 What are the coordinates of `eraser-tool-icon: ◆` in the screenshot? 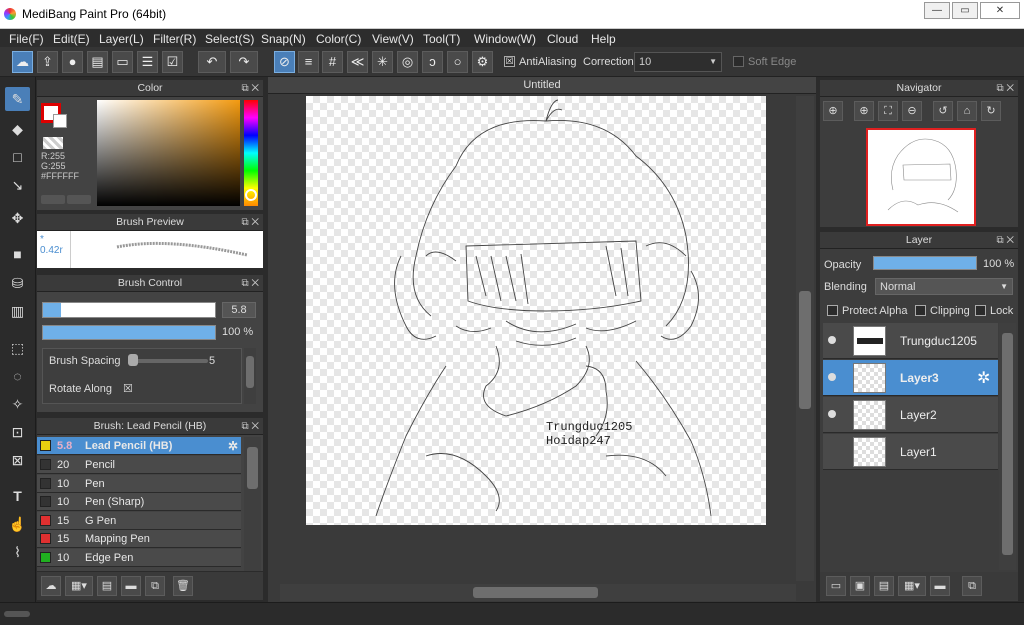 It's located at (17, 129).